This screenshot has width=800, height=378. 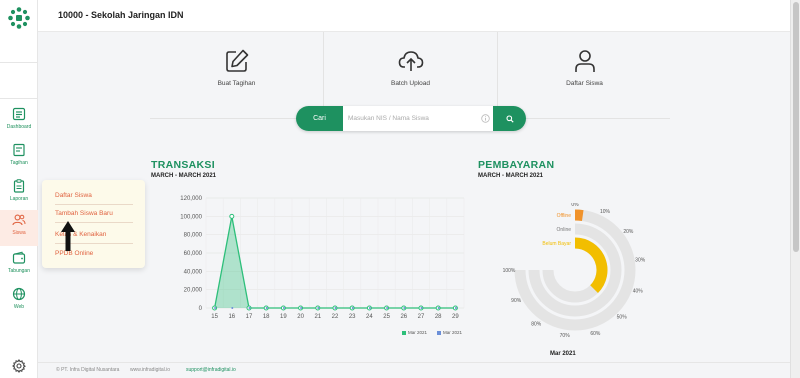 I want to click on radial-caption: Mar 2021, so click(x=563, y=354).